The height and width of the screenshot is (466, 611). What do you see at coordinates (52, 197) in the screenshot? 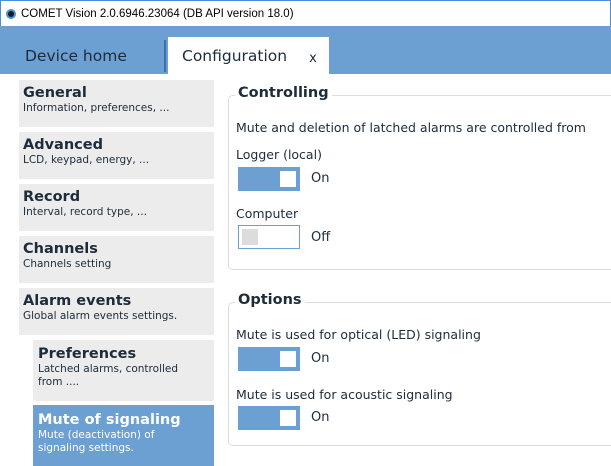
I see `sidebar-item-title: Record` at bounding box center [52, 197].